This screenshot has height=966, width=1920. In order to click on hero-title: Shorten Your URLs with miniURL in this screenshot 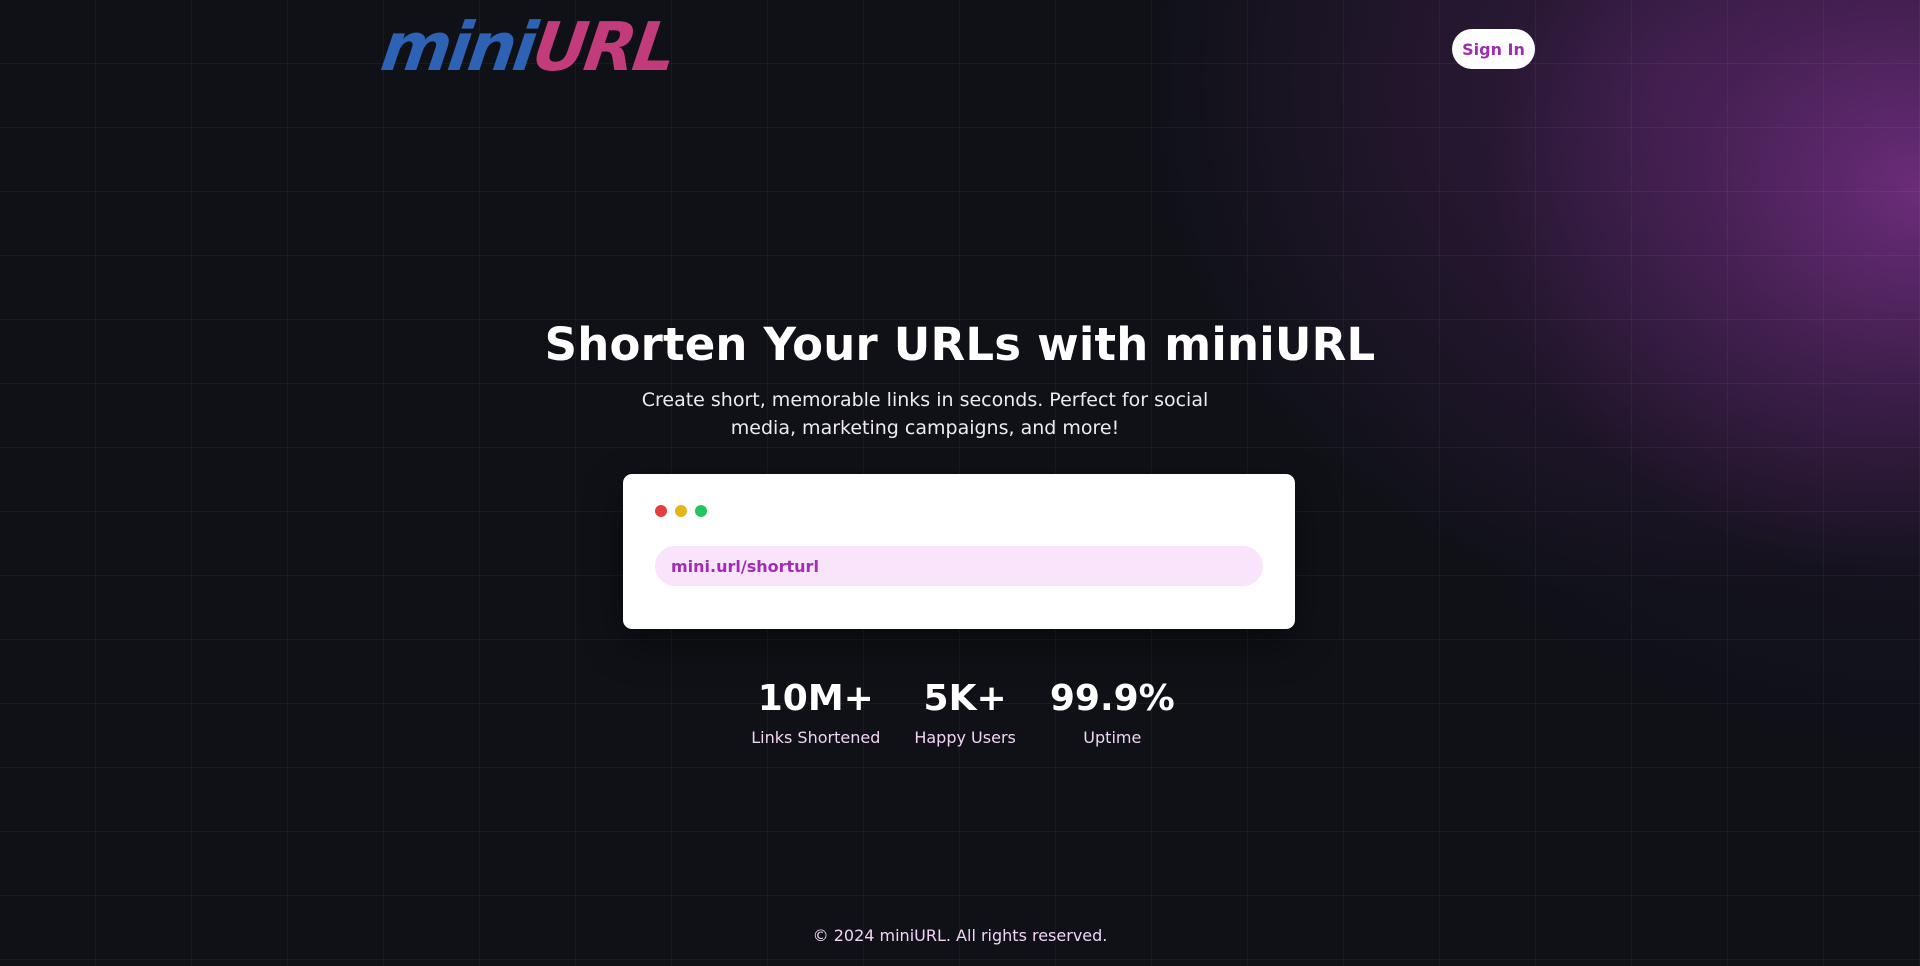, I will do `click(960, 344)`.